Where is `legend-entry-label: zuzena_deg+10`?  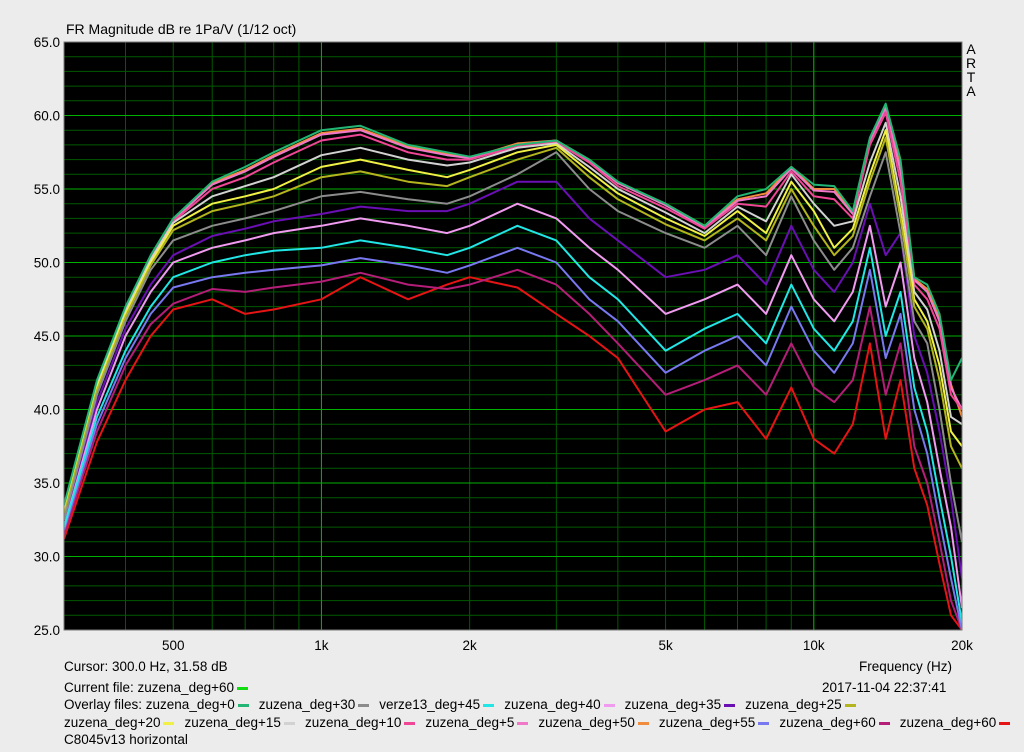
legend-entry-label: zuzena_deg+10 is located at coordinates (353, 722).